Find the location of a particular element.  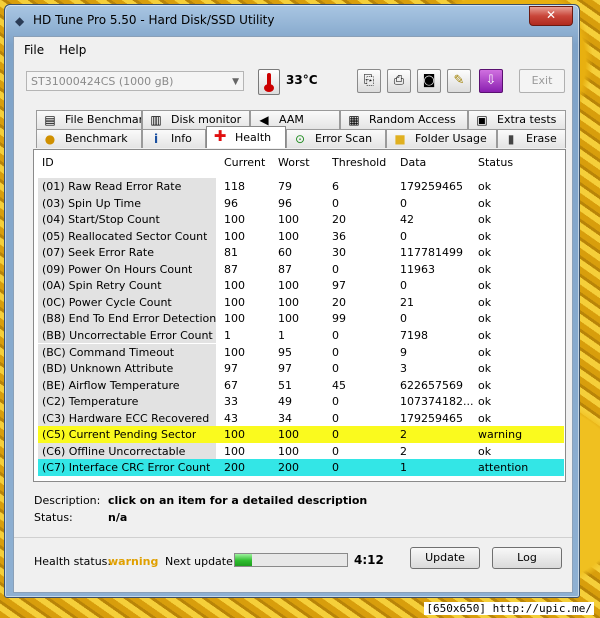

camera-icon: ◙ is located at coordinates (429, 80).